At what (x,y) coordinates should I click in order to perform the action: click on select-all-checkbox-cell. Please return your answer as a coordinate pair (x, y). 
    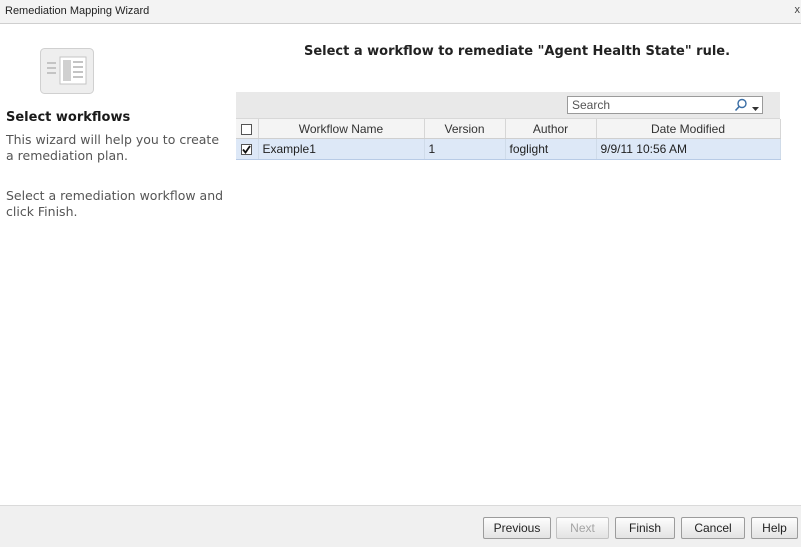
    Looking at the image, I should click on (247, 129).